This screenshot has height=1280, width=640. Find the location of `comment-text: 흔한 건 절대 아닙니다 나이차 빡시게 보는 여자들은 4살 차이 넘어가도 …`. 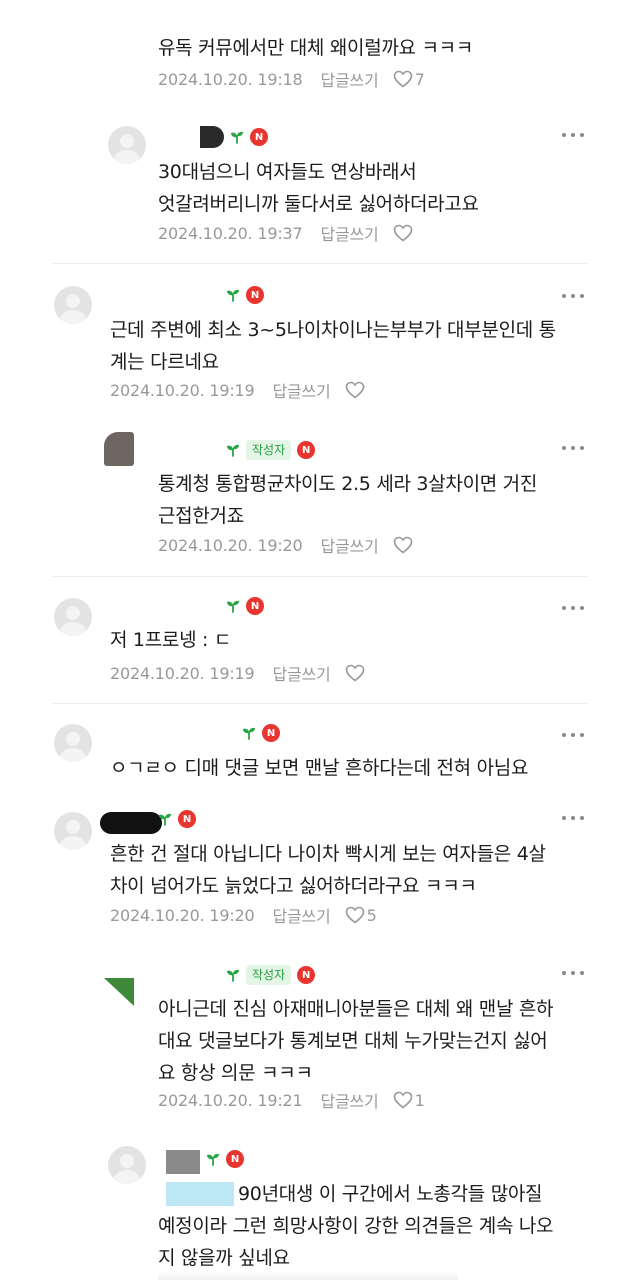

comment-text: 흔한 건 절대 아닙니다 나이차 빡시게 보는 여자들은 4살 차이 넘어가도 … is located at coordinates (328, 870).